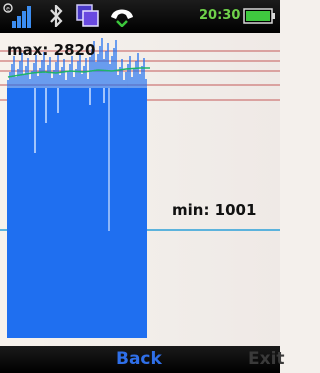 This screenshot has height=373, width=320. What do you see at coordinates (87, 15) in the screenshot?
I see `multitask-icon` at bounding box center [87, 15].